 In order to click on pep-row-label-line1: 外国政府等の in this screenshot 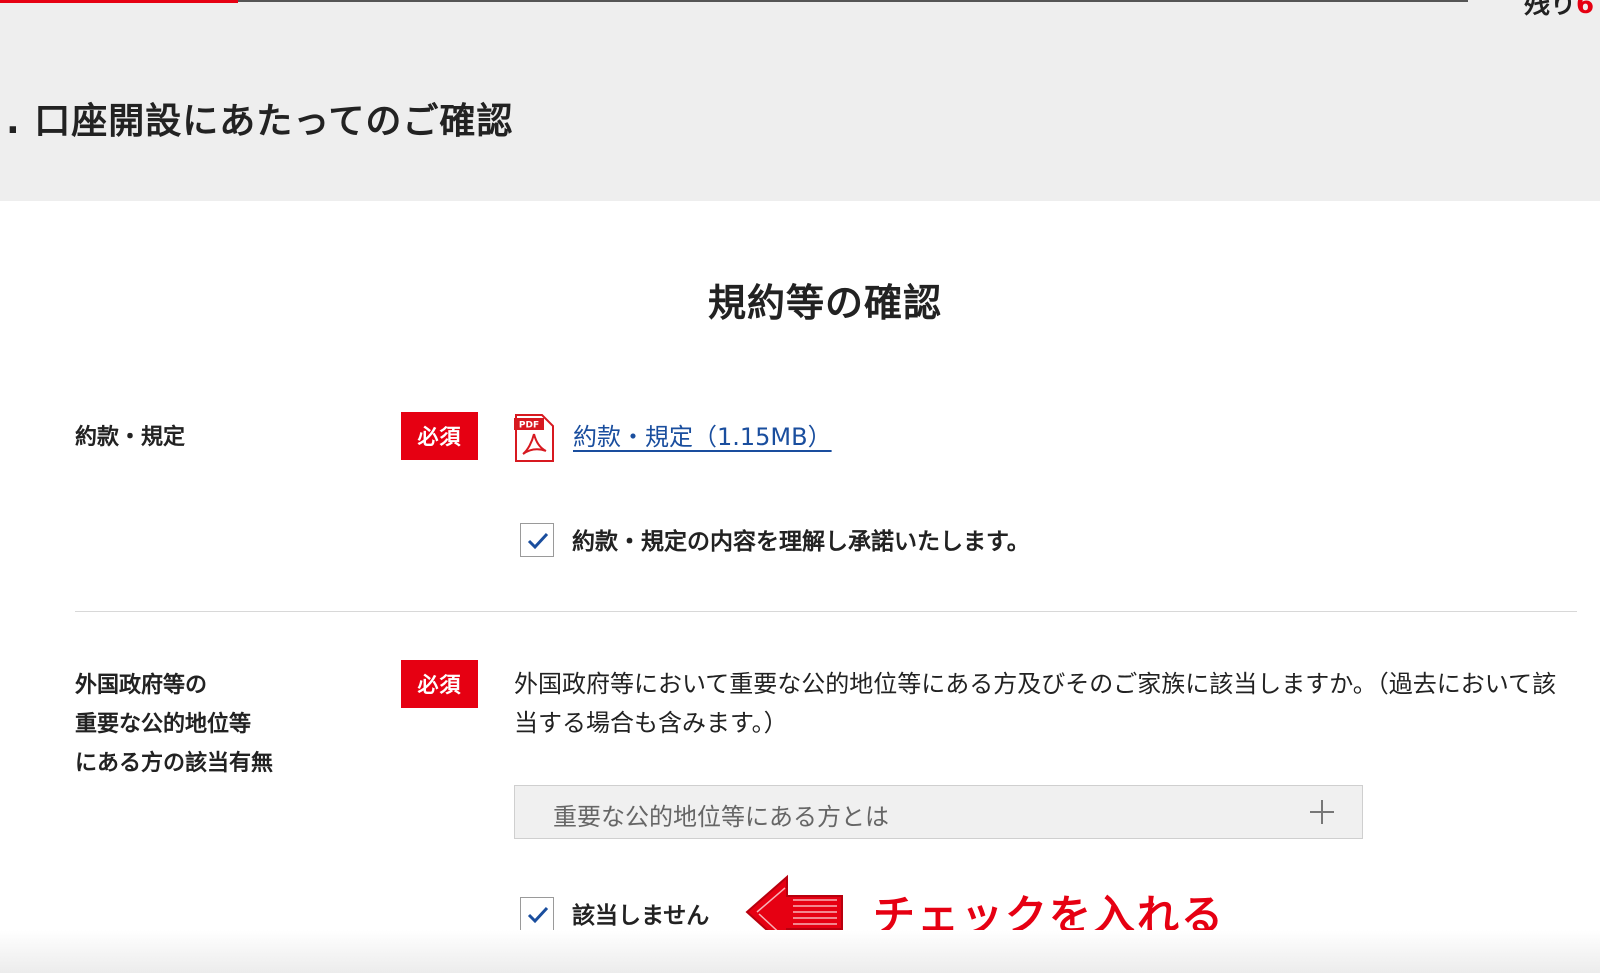, I will do `click(141, 685)`.